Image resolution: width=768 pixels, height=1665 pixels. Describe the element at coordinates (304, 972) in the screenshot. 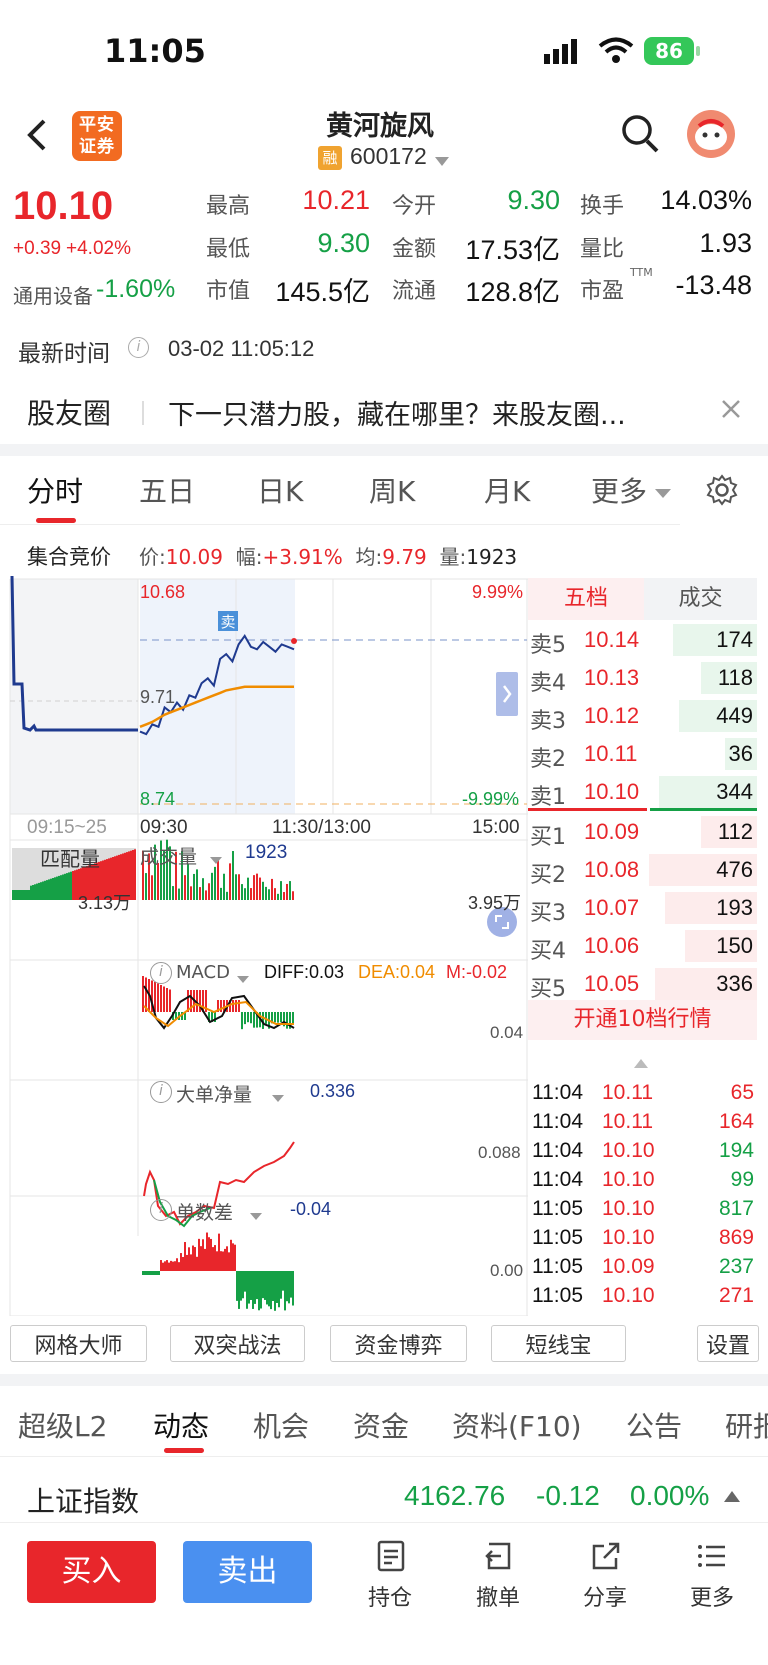

I see `macd-diff: DIFF:0.03` at that location.